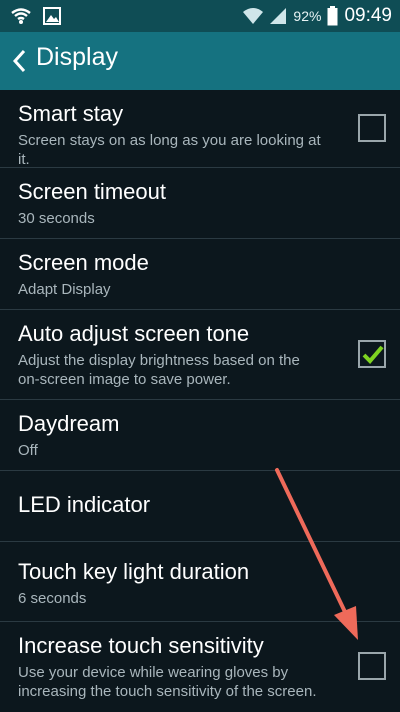  Describe the element at coordinates (200, 435) in the screenshot. I see `setting-daydream: Daydream Off` at that location.